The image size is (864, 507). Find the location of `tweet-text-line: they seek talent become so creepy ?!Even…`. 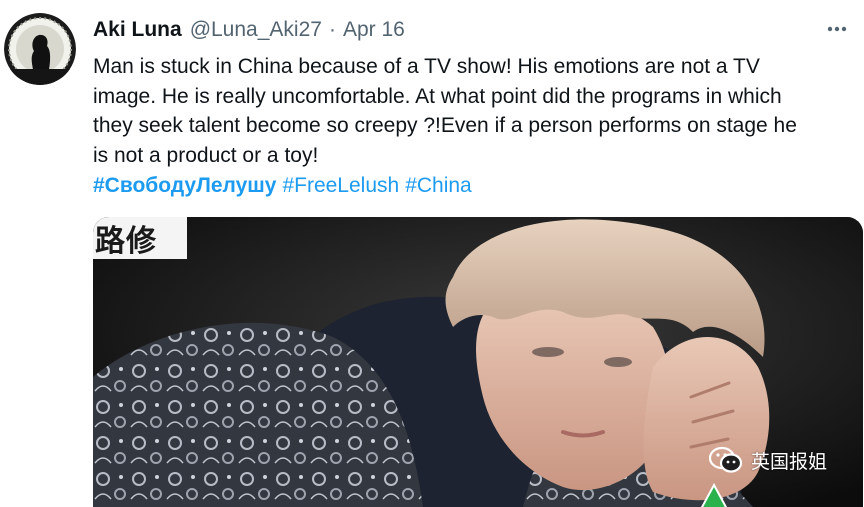

tweet-text-line: they seek talent become so creepy ?!Even… is located at coordinates (445, 125).